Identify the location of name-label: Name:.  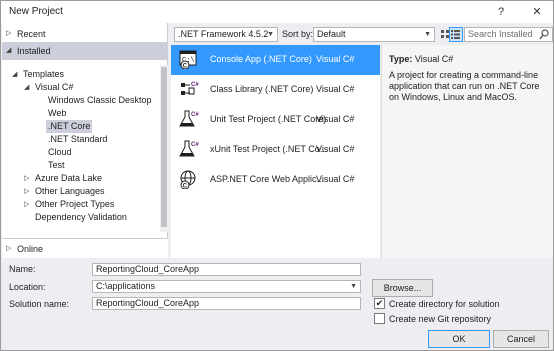
(22, 269).